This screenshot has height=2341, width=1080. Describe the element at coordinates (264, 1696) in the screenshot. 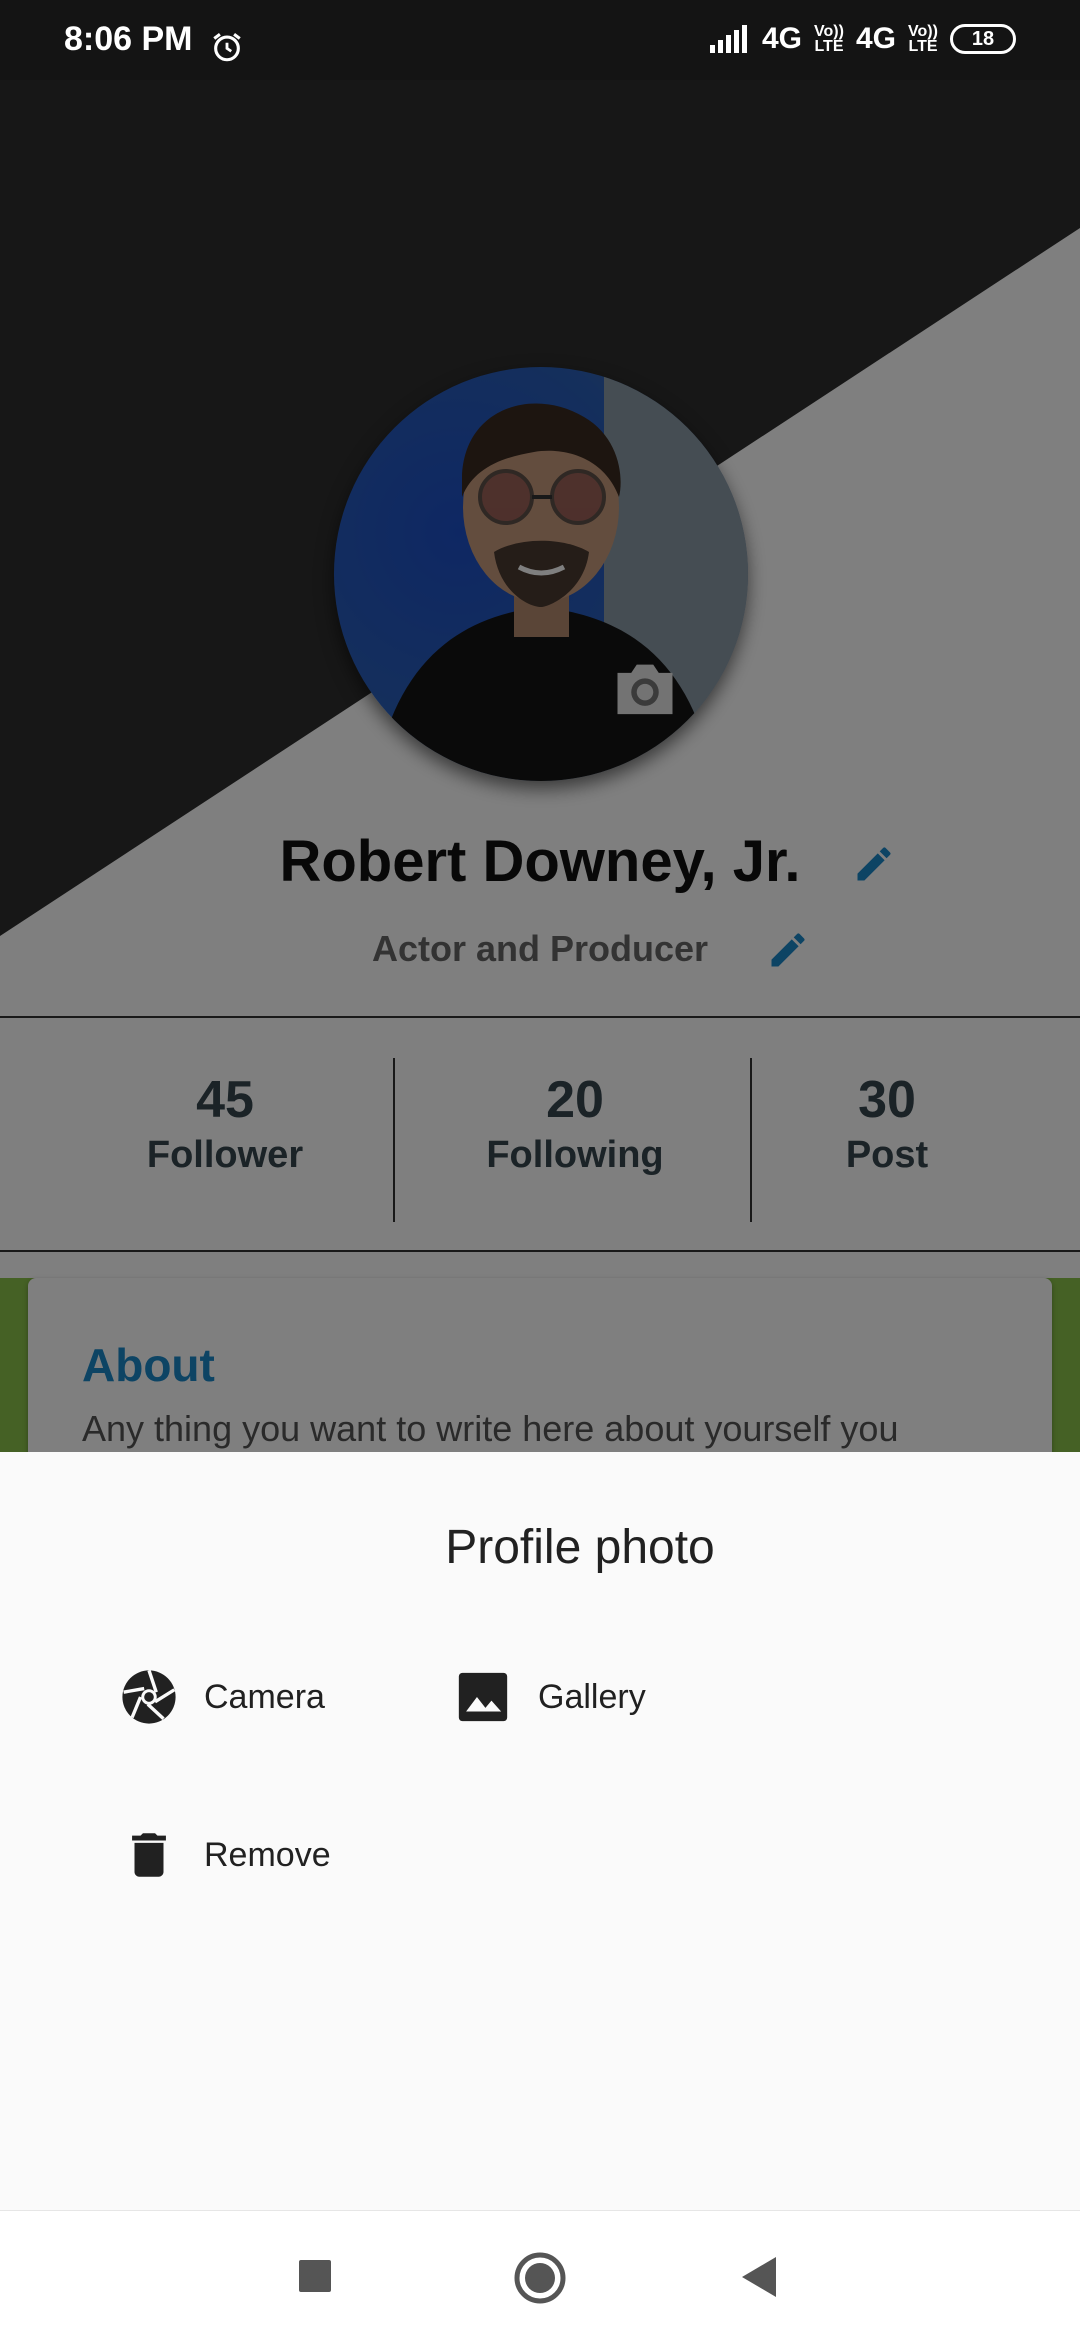

I see `camera-option-label: Camera` at that location.